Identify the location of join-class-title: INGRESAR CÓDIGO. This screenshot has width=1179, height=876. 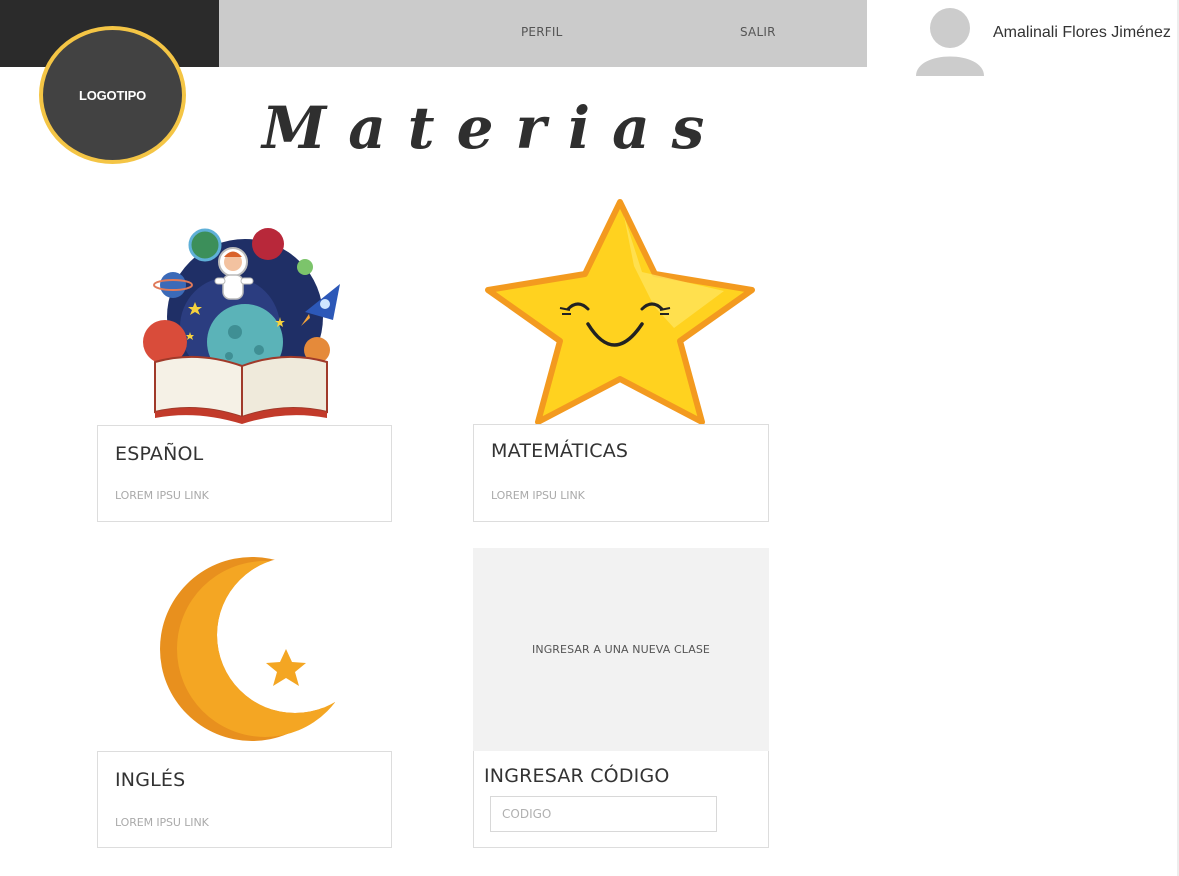
(577, 776).